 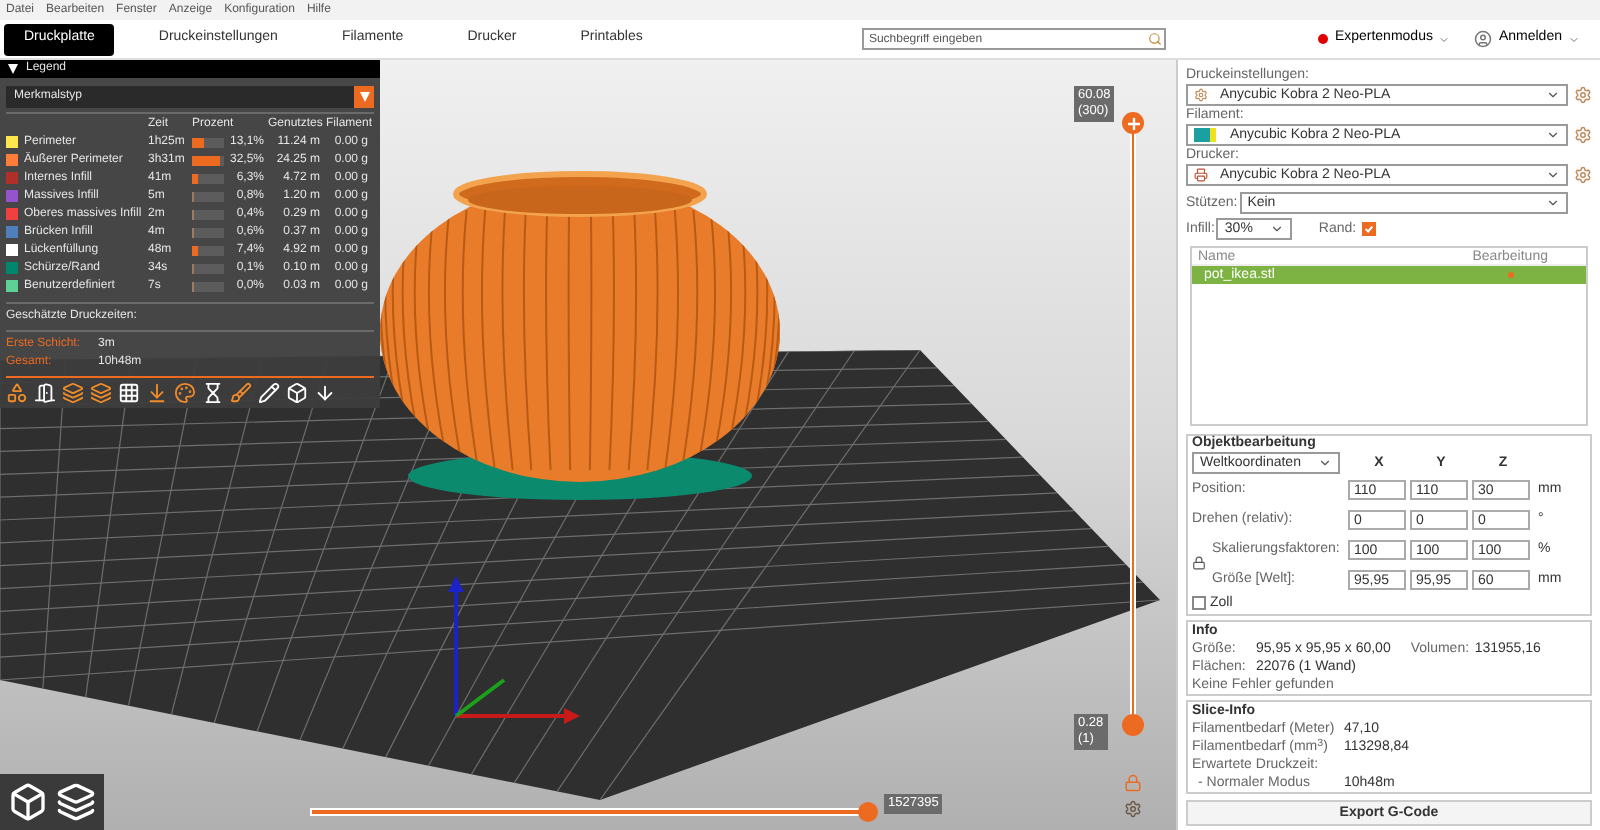 What do you see at coordinates (1369, 229) in the screenshot?
I see `brim-checkbox` at bounding box center [1369, 229].